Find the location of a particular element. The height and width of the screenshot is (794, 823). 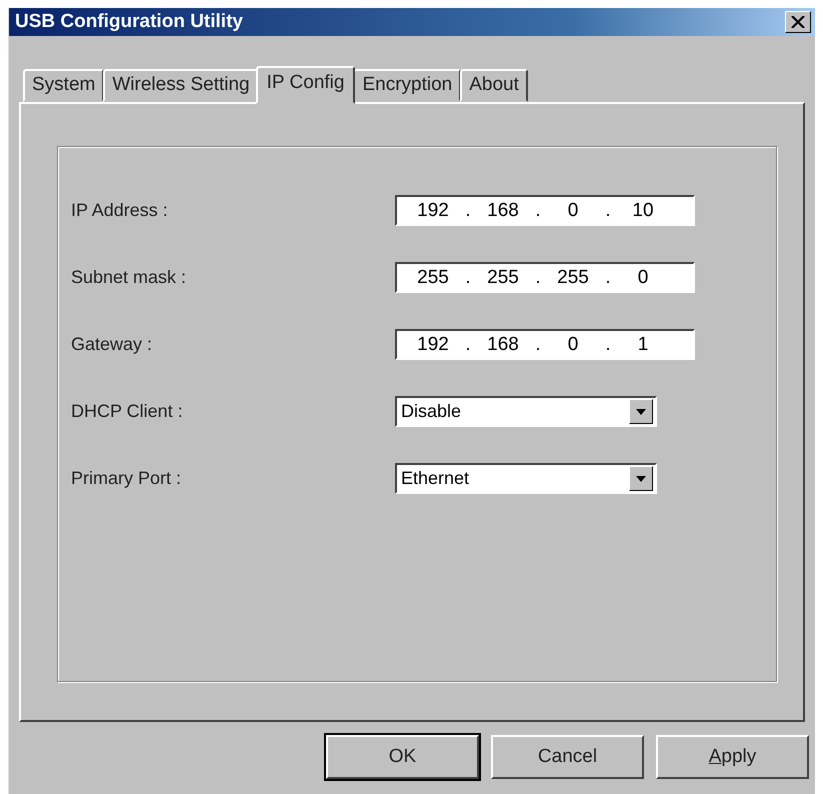

window-title: USB Configuration Utility is located at coordinates (129, 22).